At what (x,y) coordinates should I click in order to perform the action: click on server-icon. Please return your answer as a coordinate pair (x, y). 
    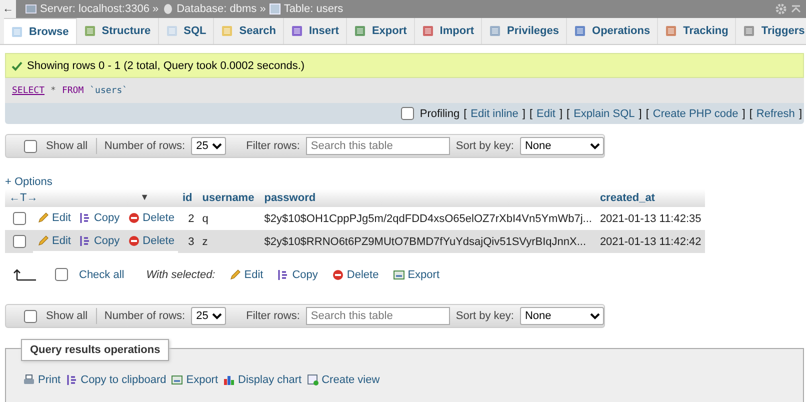
    Looking at the image, I should click on (31, 9).